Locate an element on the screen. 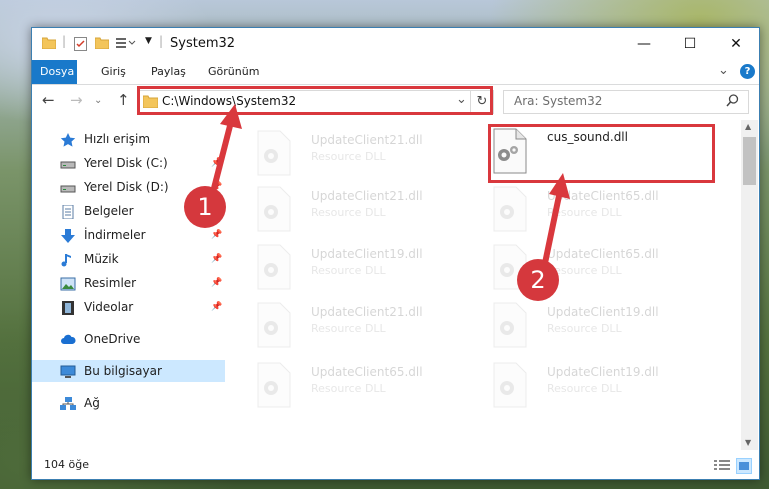 This screenshot has height=489, width=769. step-badge-2: 2 is located at coordinates (538, 280).